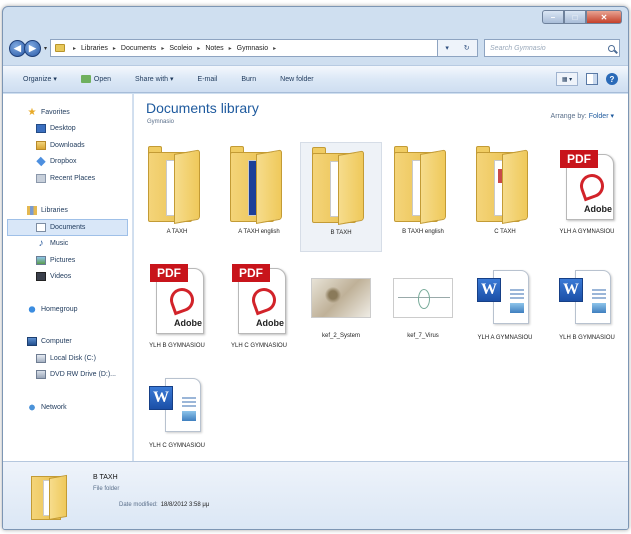 This screenshot has height=534, width=631. What do you see at coordinates (341, 336) in the screenshot?
I see `file-label: kef_2_System` at bounding box center [341, 336].